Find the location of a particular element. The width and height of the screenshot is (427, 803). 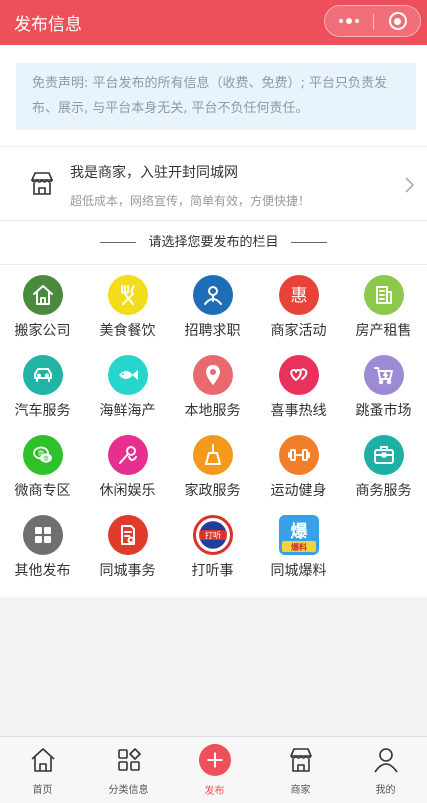

heading-line-left is located at coordinates (118, 242).